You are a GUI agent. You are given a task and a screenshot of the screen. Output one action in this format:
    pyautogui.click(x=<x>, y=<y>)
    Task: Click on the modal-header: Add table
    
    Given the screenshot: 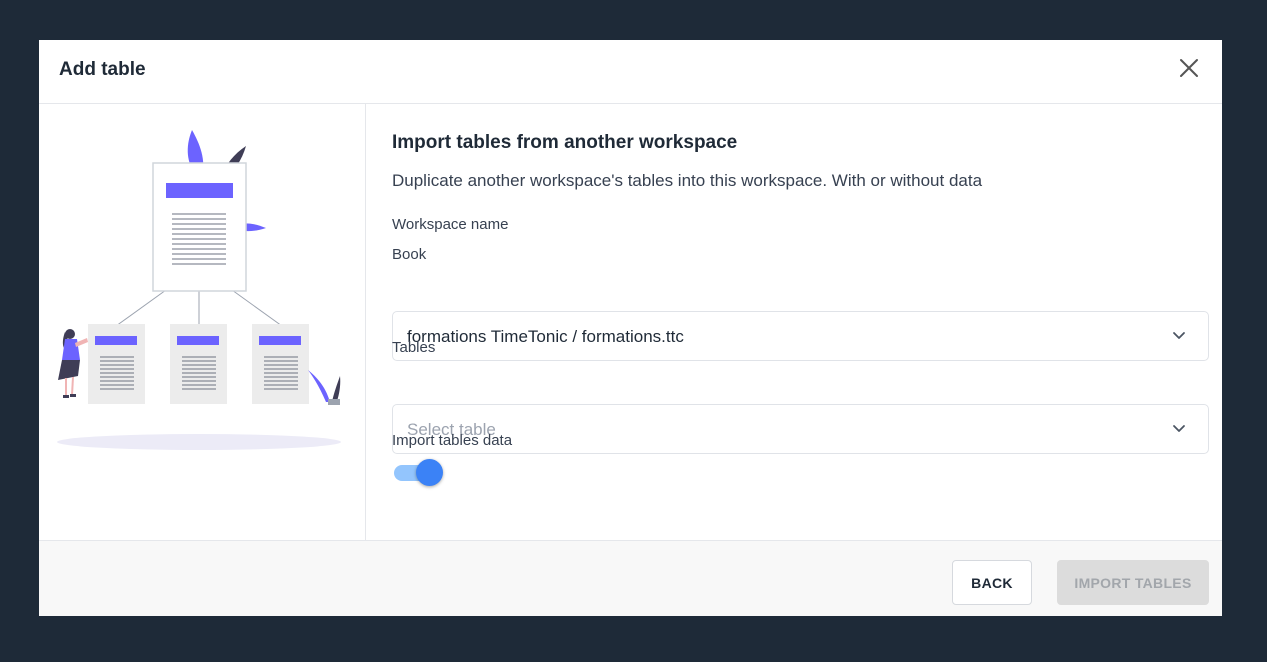 What is the action you would take?
    pyautogui.click(x=630, y=72)
    